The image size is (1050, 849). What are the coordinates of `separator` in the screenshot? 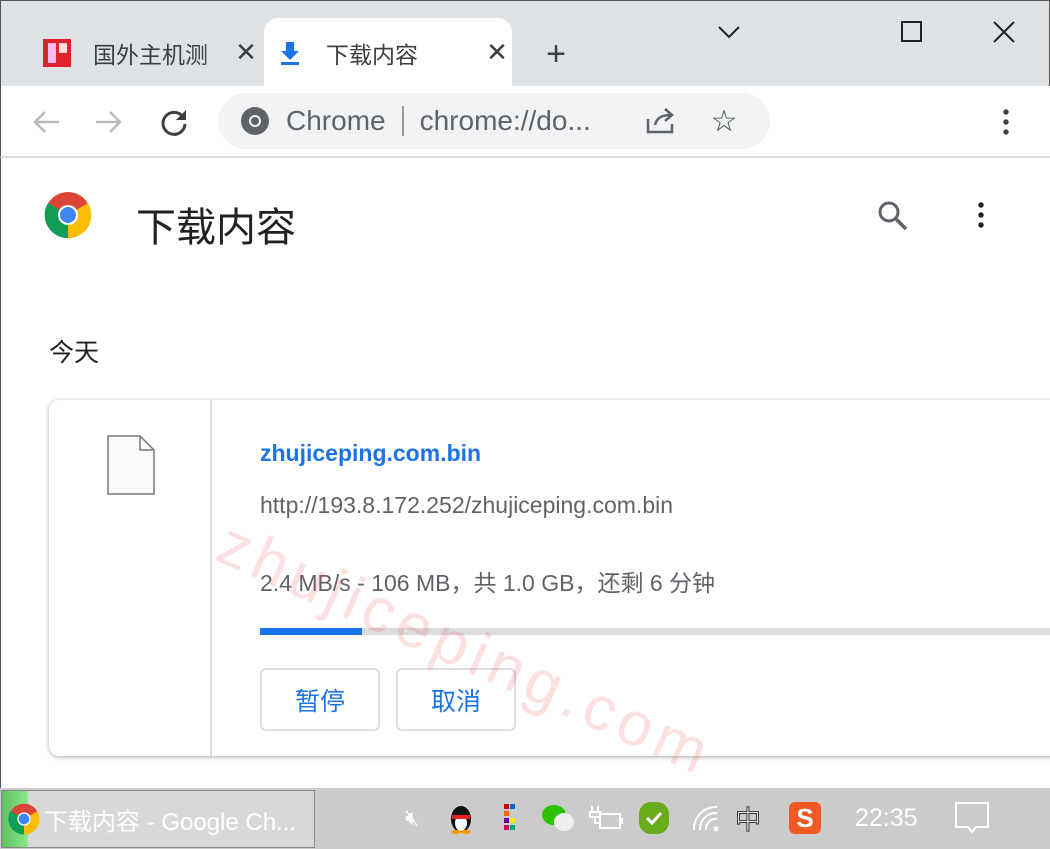 It's located at (402, 121).